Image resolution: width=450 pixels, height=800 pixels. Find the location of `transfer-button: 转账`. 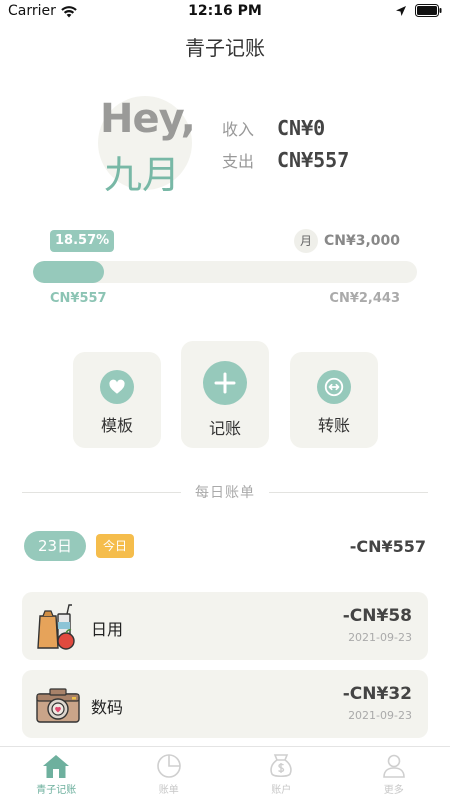

transfer-button: 转账 is located at coordinates (334, 400).